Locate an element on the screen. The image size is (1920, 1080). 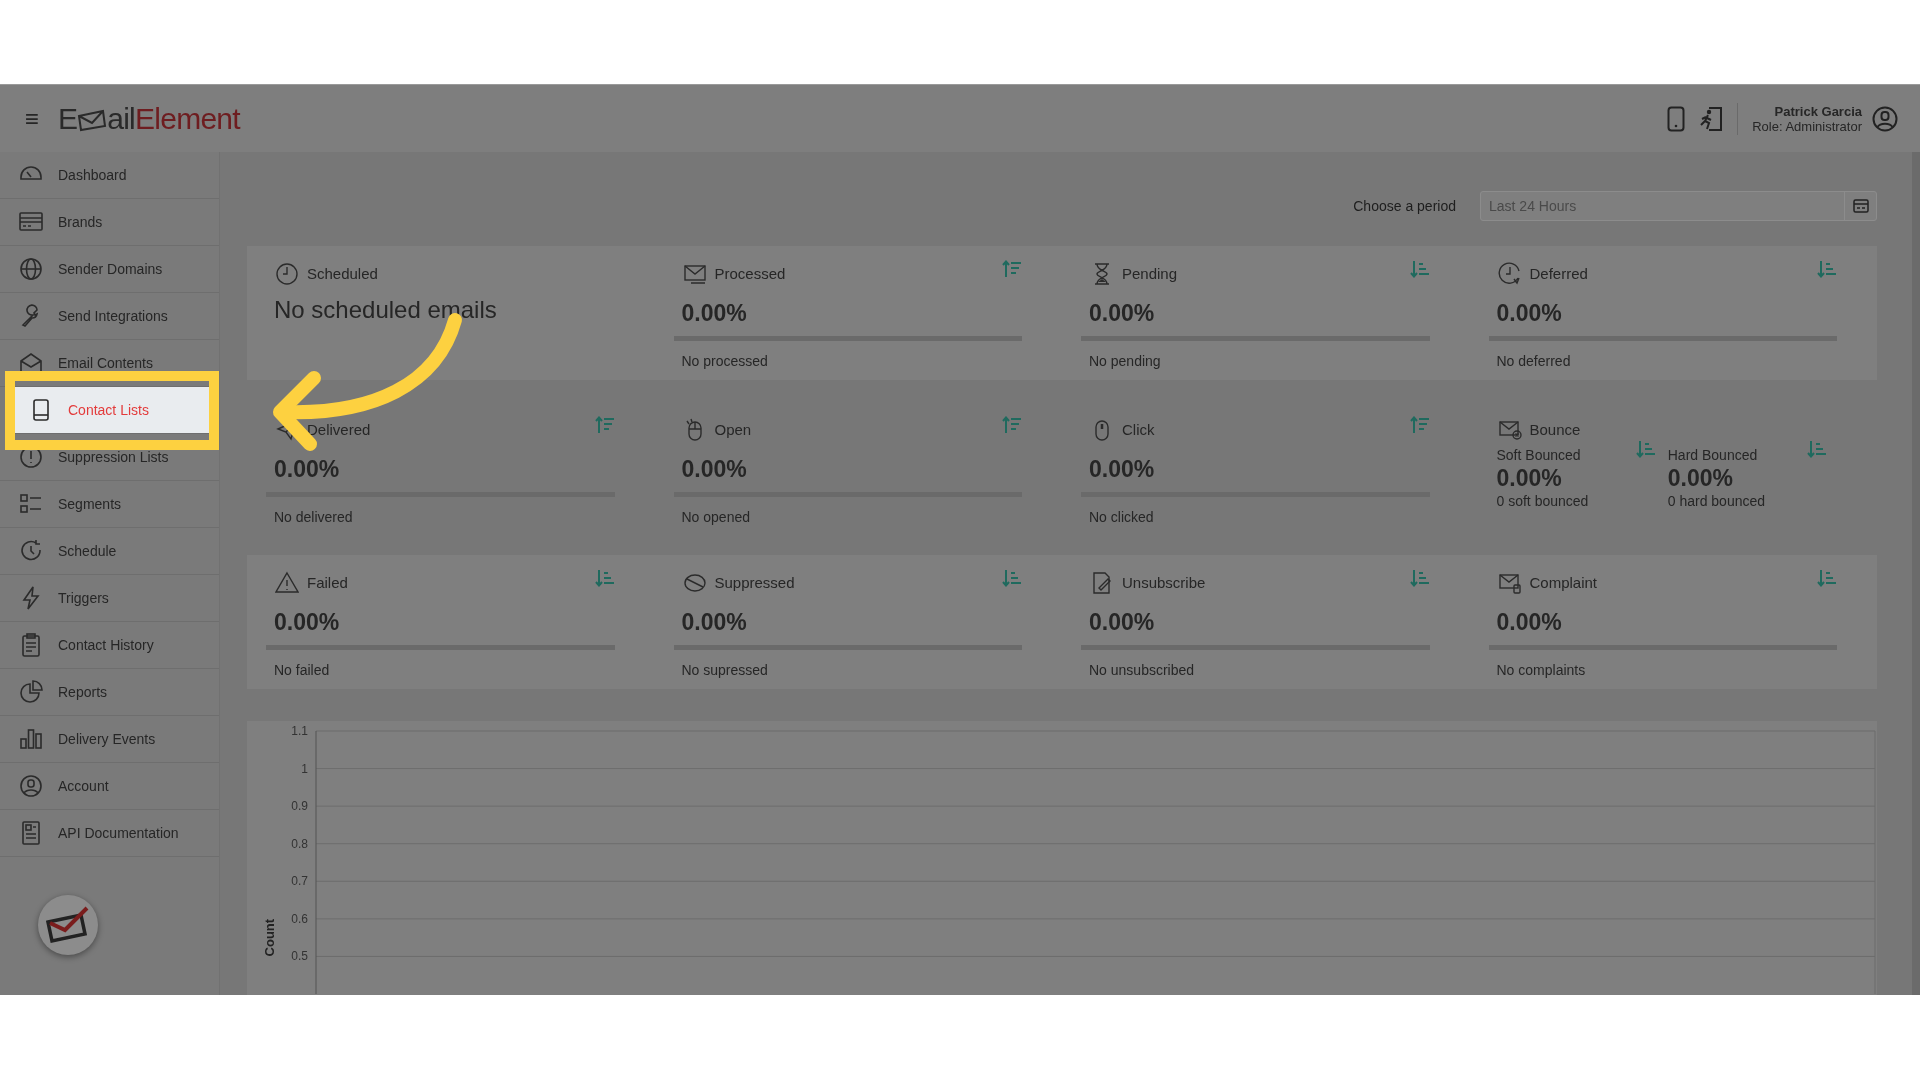
tick-label: 0.9 is located at coordinates (299, 806).